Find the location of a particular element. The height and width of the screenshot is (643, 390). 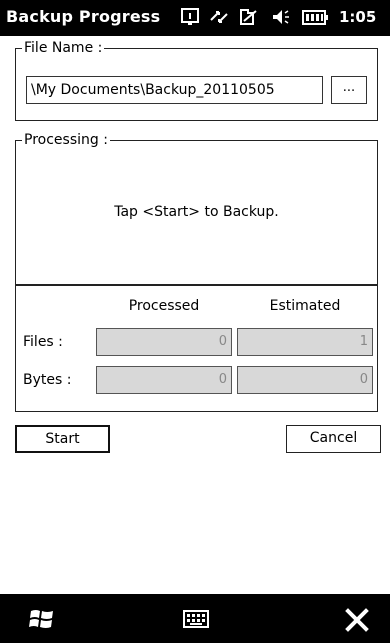

window-title: Backup Progress is located at coordinates (83, 16).